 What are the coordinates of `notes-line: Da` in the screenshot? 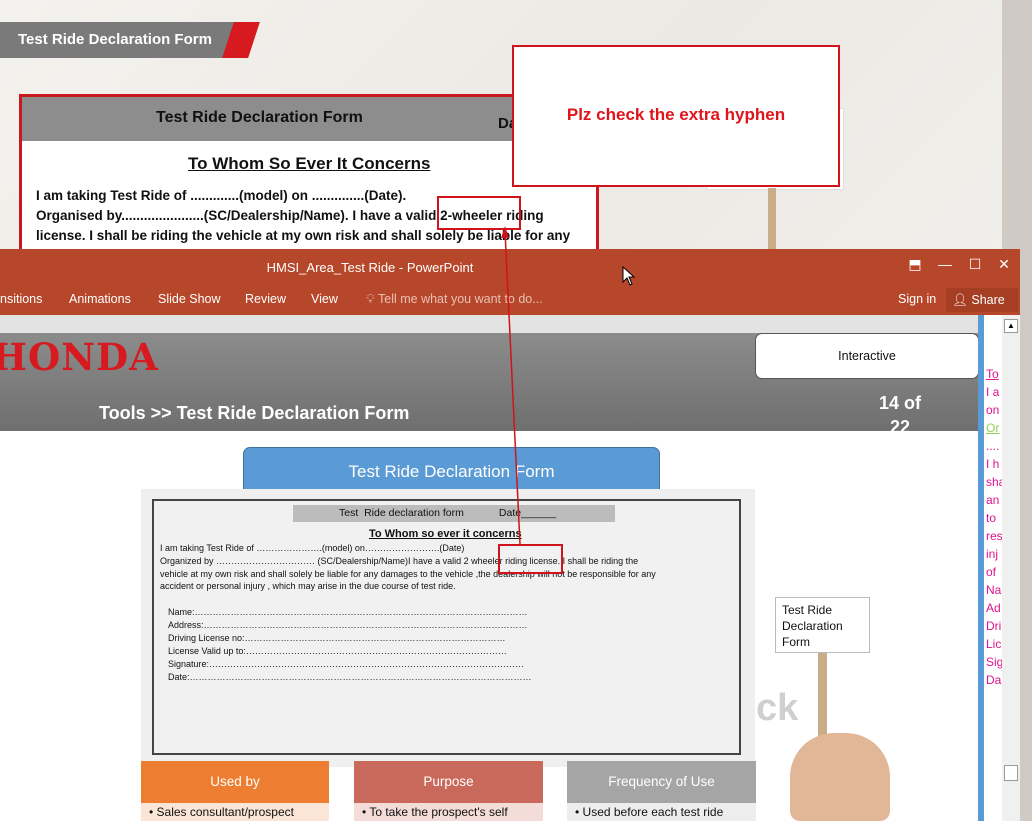 It's located at (994, 680).